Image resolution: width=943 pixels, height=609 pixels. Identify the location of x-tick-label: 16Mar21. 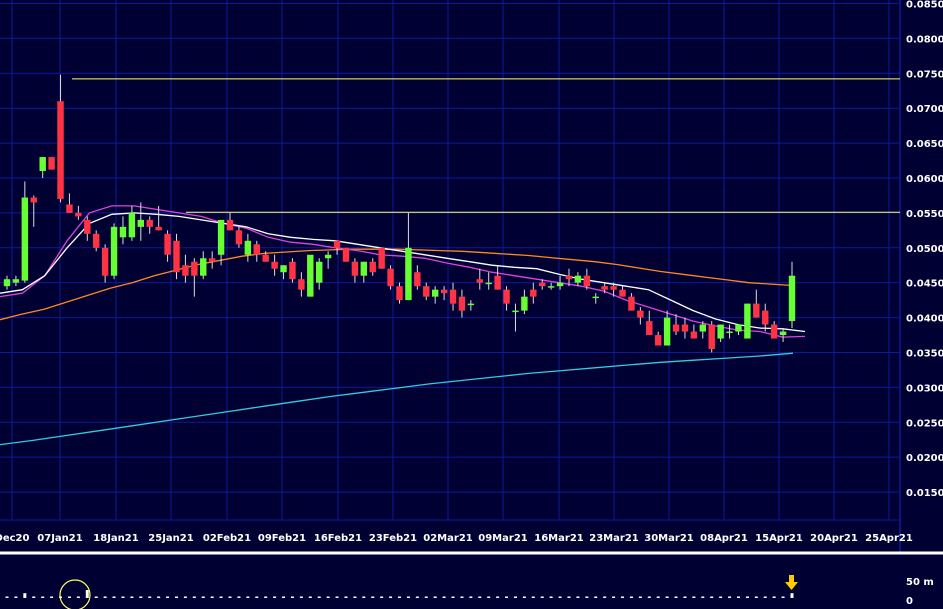
(559, 538).